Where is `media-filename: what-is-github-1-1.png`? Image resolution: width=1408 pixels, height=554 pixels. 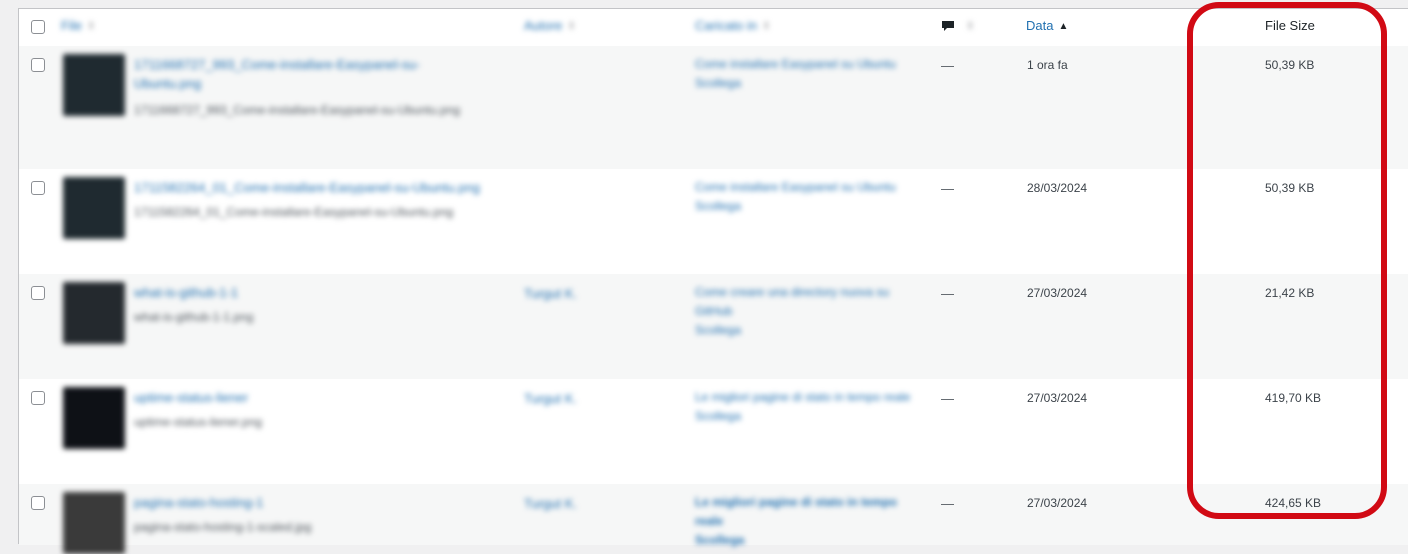
media-filename: what-is-github-1-1.png is located at coordinates (194, 317).